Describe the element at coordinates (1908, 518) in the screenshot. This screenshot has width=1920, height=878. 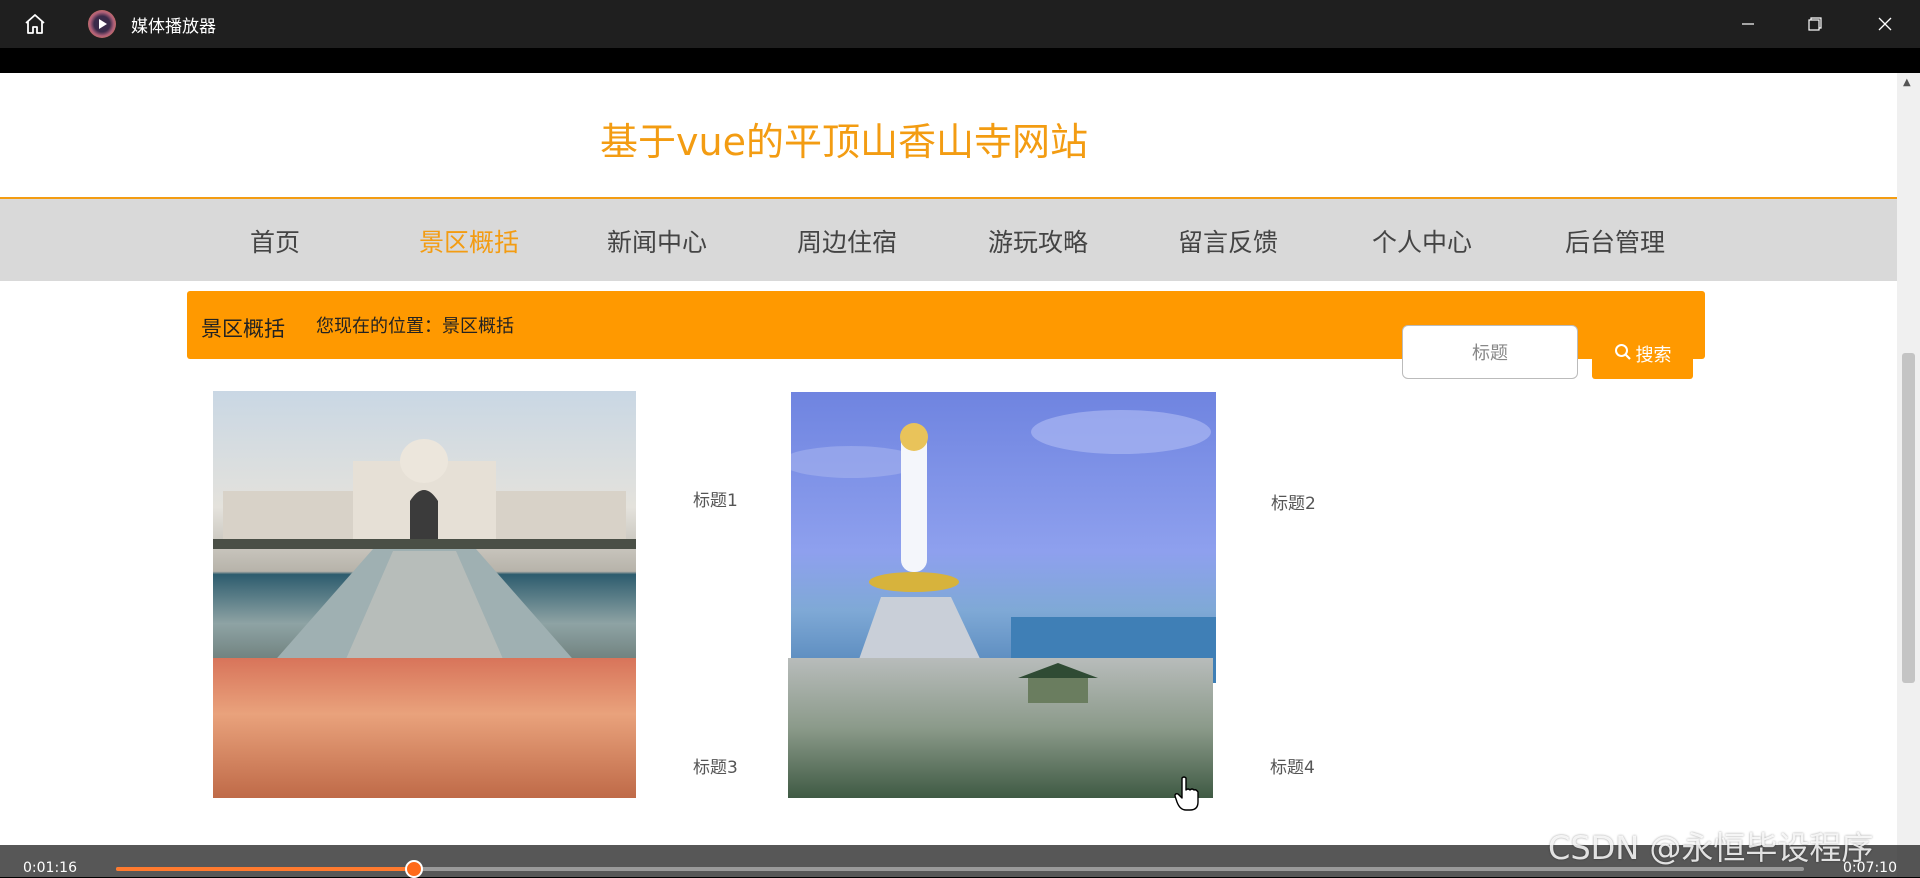
I see `scroll-thumb` at that location.